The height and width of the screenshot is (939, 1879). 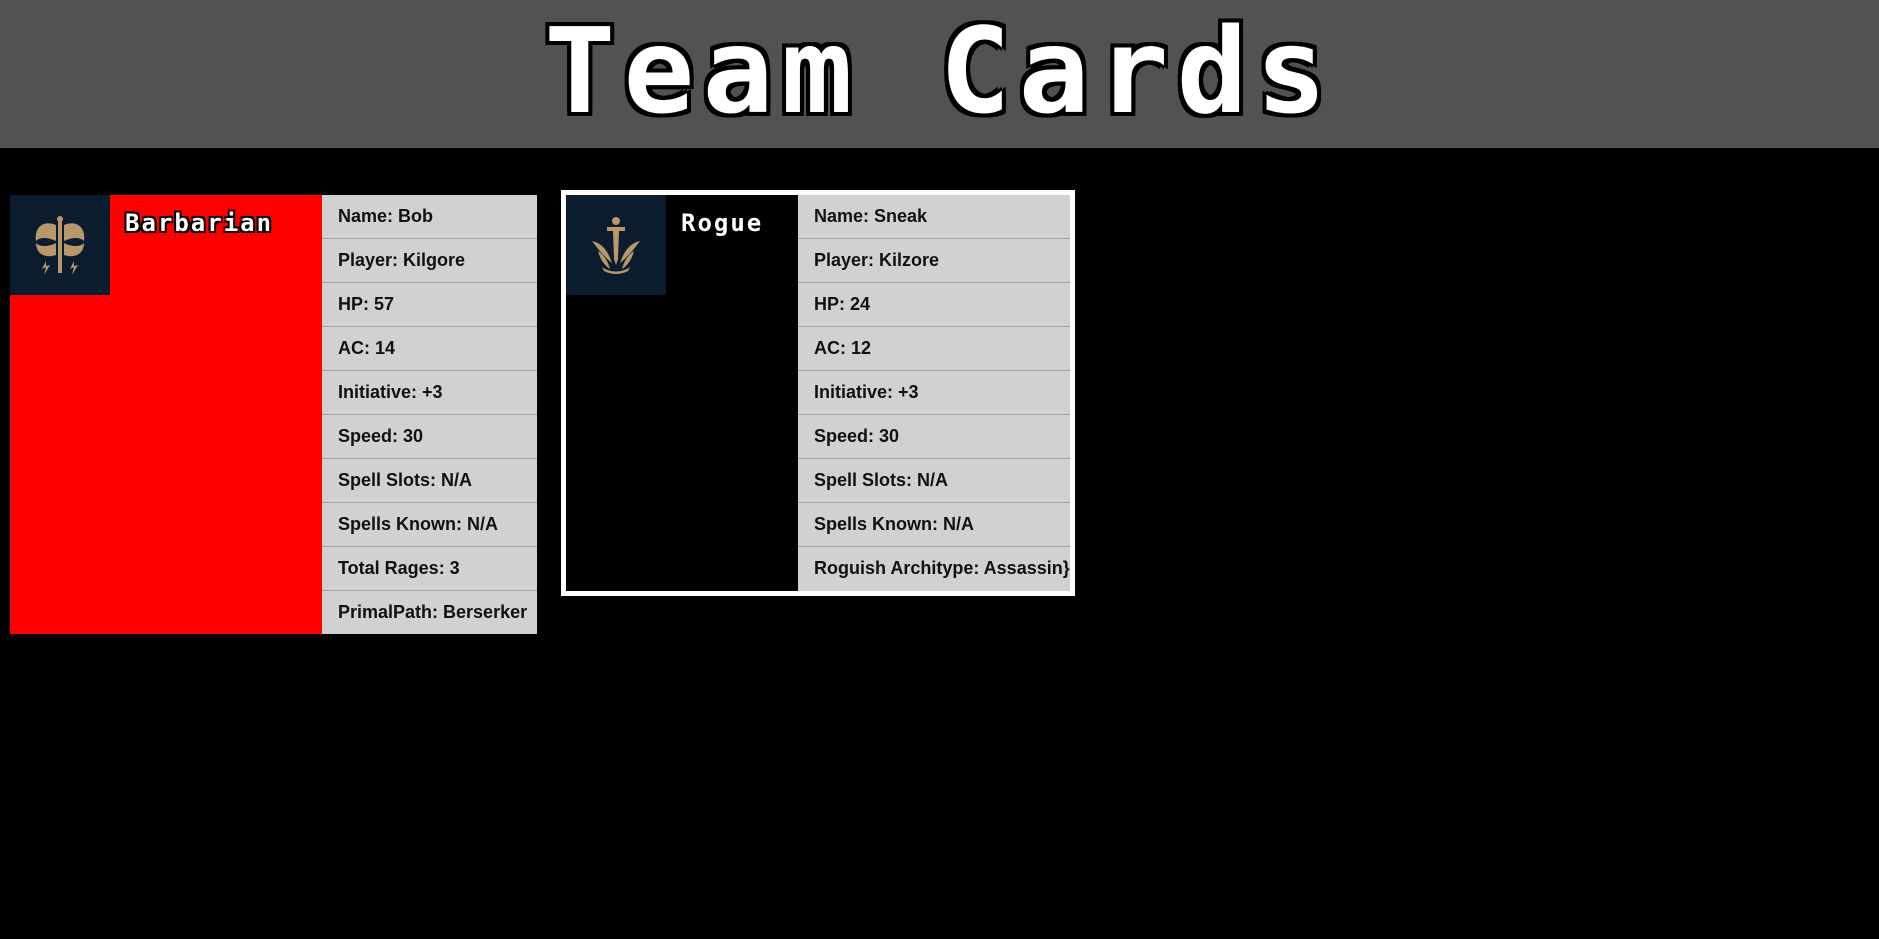 What do you see at coordinates (429, 217) in the screenshot?
I see `stat-name: Name: Bob` at bounding box center [429, 217].